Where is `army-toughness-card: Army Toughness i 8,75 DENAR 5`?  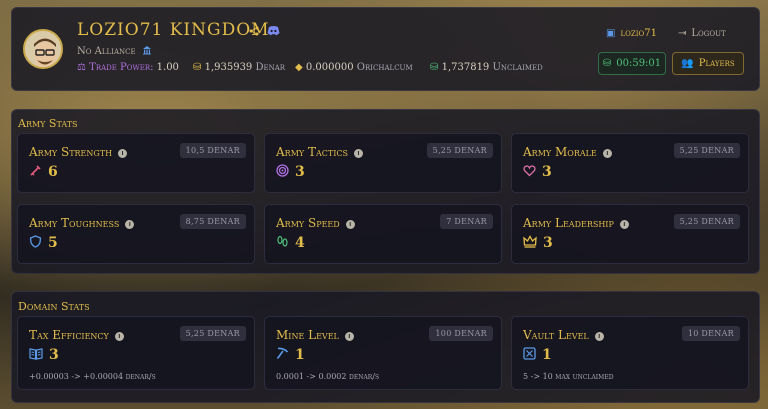
army-toughness-card: Army Toughness i 8,75 DENAR 5 is located at coordinates (136, 234).